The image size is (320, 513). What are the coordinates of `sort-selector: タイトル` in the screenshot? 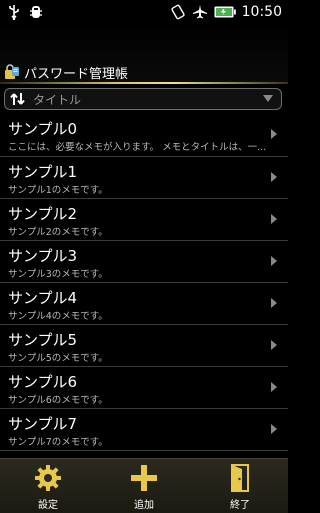 It's located at (143, 99).